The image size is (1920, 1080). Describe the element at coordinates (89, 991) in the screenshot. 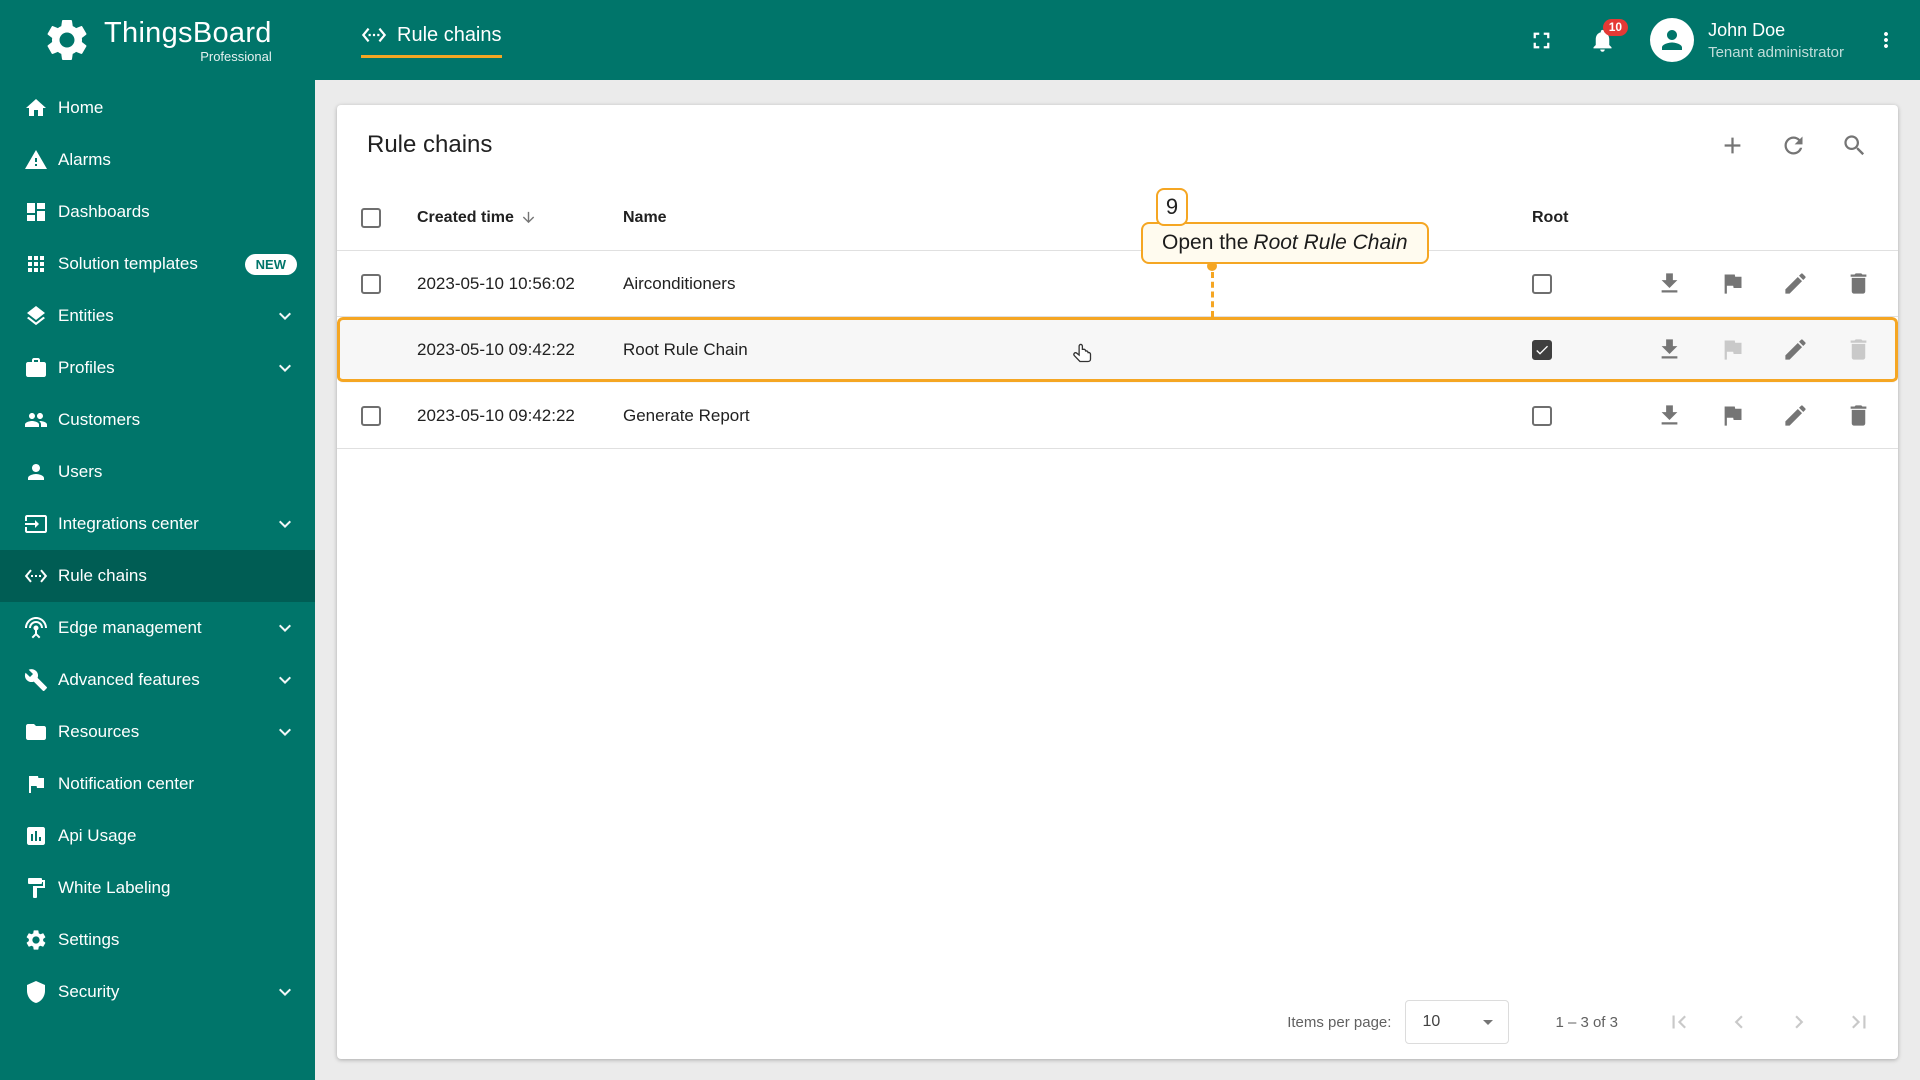

I see `sidebar-item-label: Security` at that location.